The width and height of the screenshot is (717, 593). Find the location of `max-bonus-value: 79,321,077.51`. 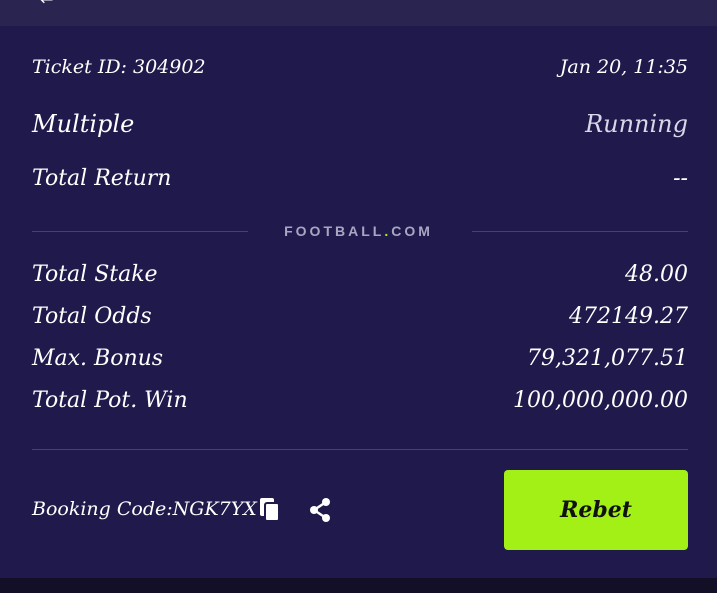

max-bonus-value: 79,321,077.51 is located at coordinates (607, 358).